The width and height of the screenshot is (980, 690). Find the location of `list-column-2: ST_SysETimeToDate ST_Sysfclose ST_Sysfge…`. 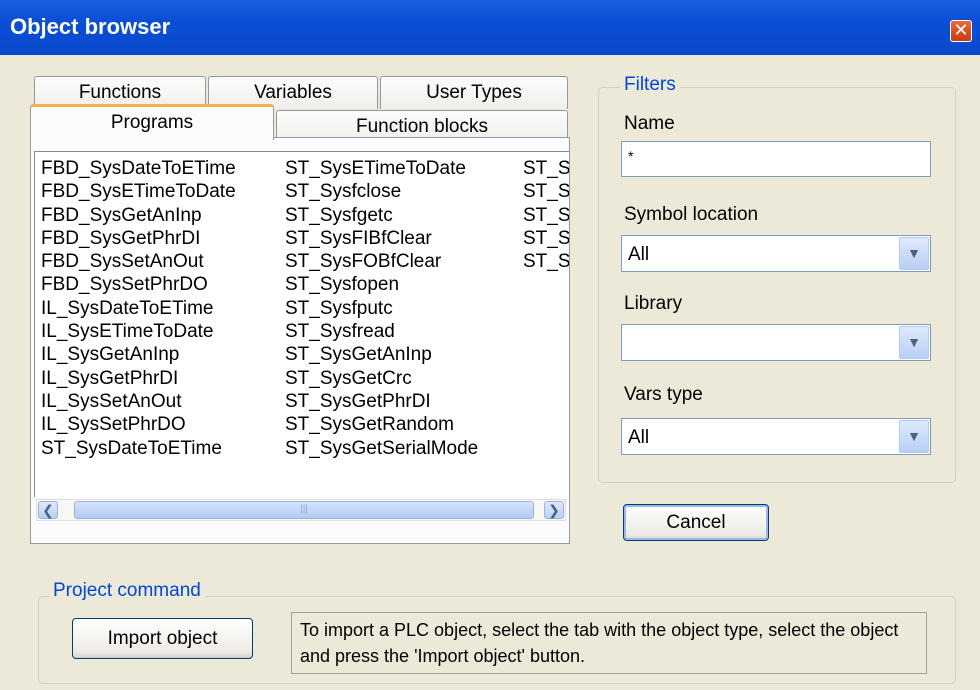

list-column-2: ST_SysETimeToDate ST_Sysfclose ST_Sysfge… is located at coordinates (381, 308).